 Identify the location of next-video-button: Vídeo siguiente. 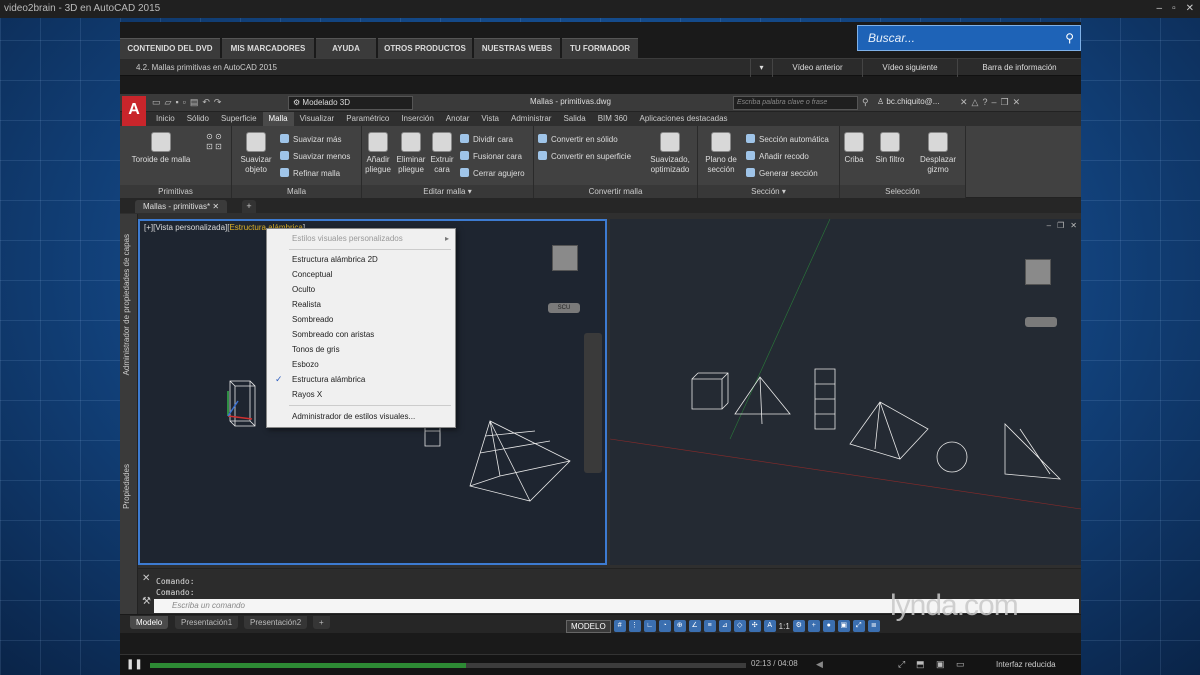
(909, 68).